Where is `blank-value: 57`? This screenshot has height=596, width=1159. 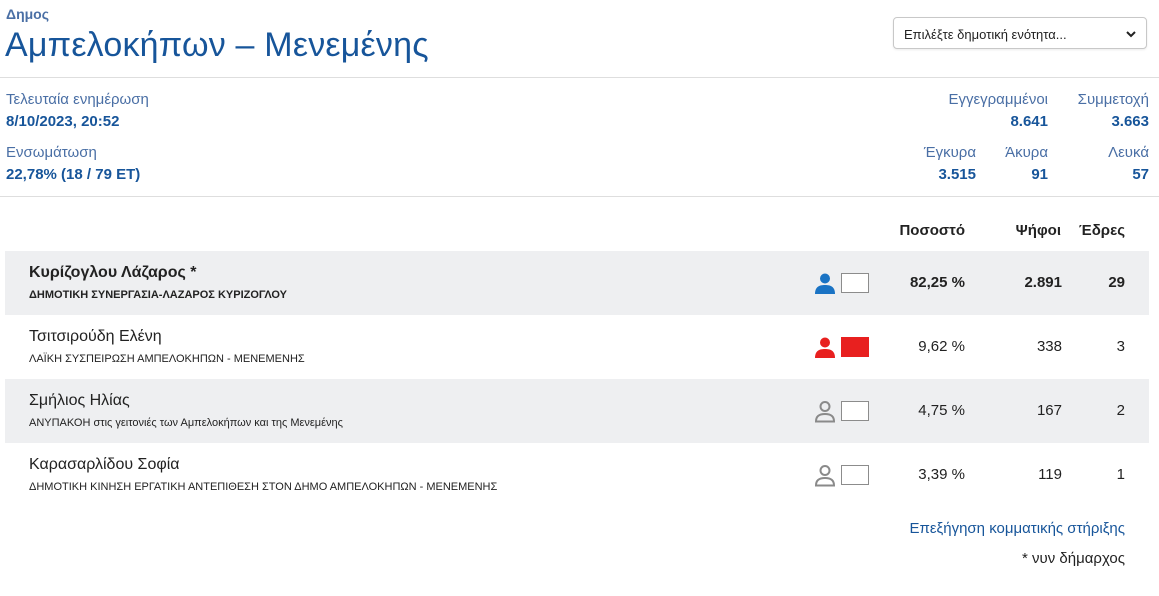
blank-value: 57 is located at coordinates (1140, 174).